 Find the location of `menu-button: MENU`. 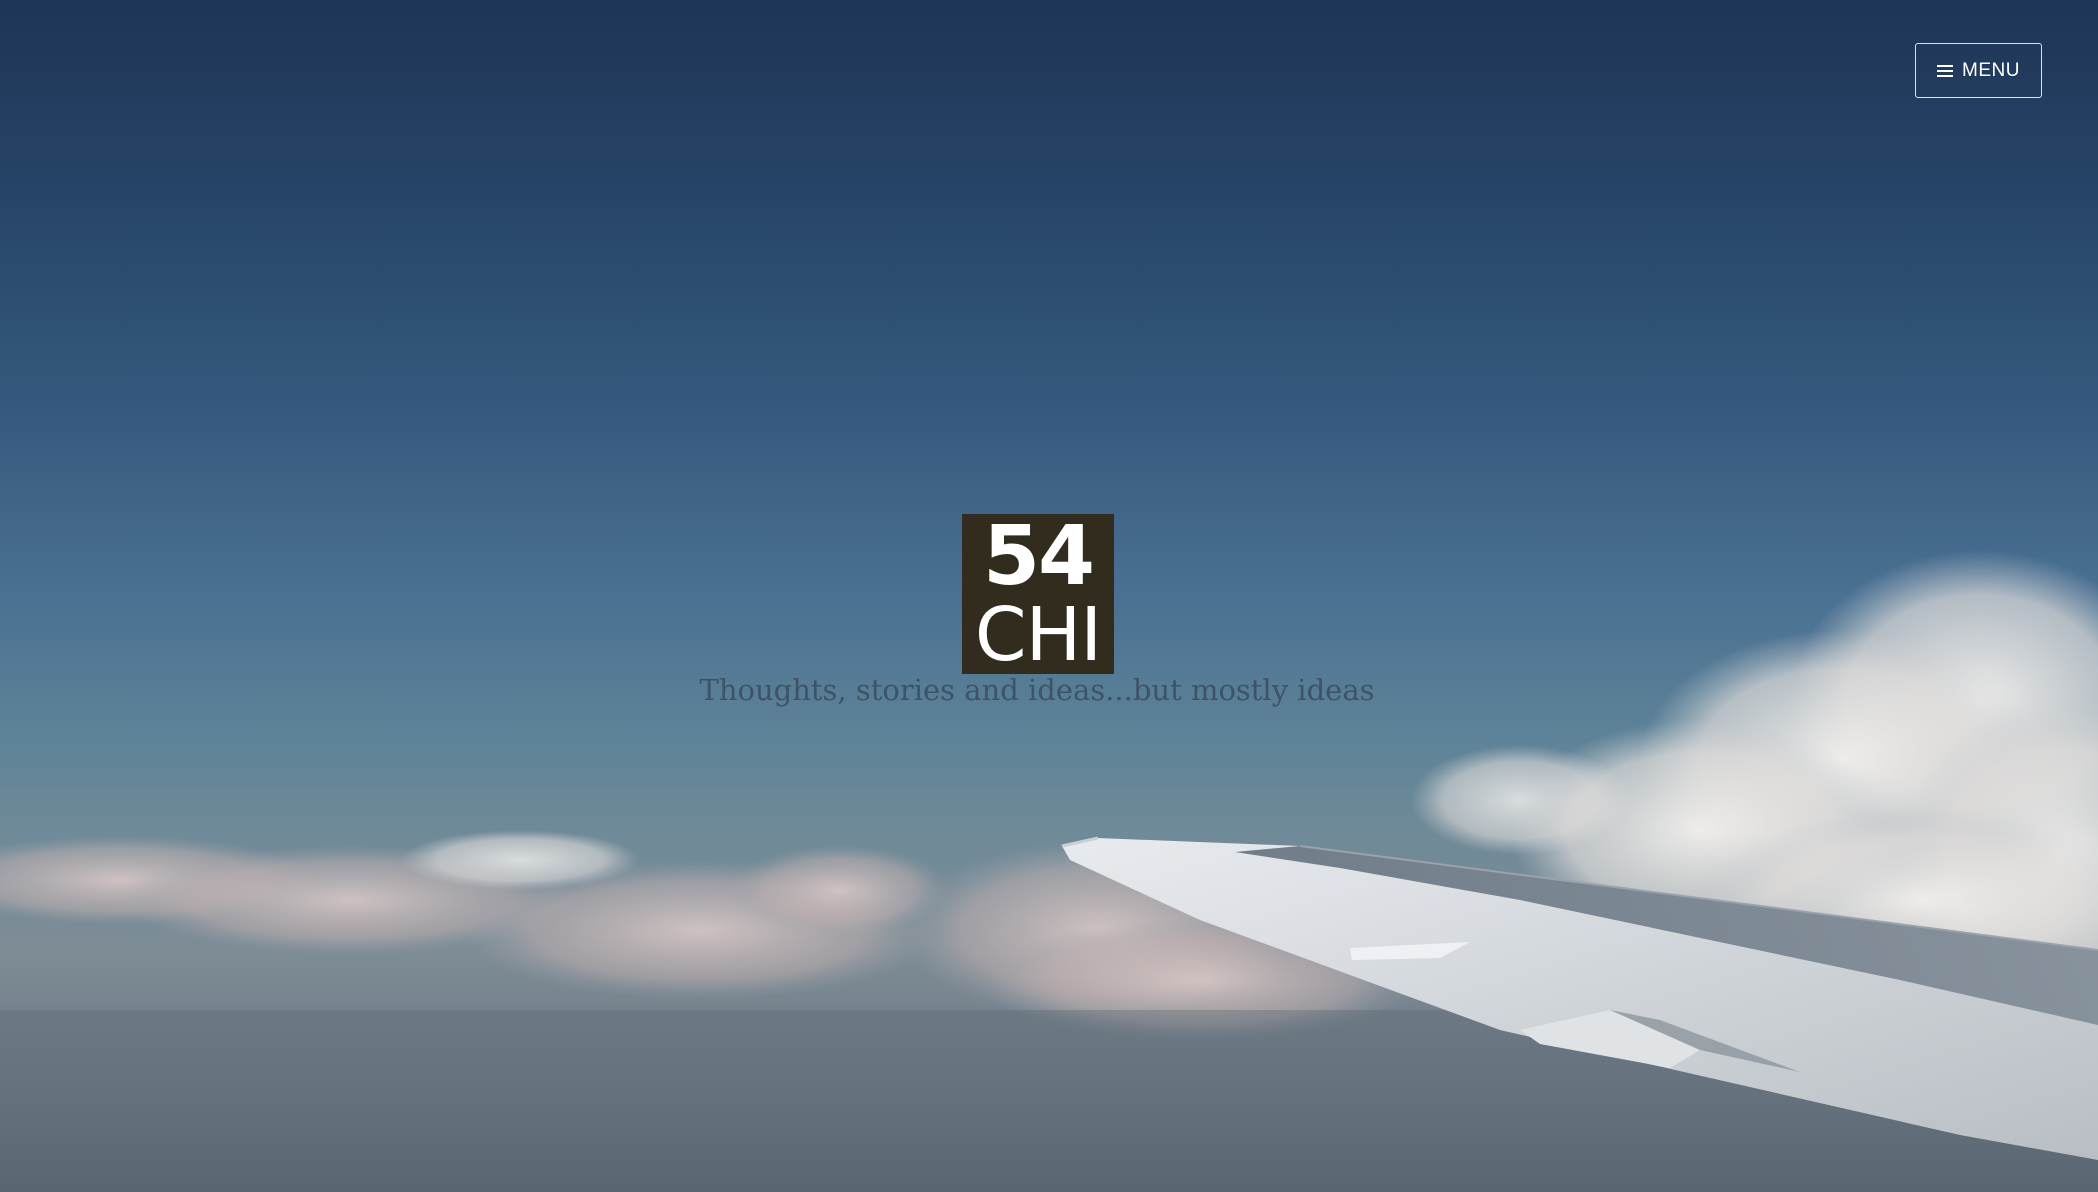

menu-button: MENU is located at coordinates (1978, 70).